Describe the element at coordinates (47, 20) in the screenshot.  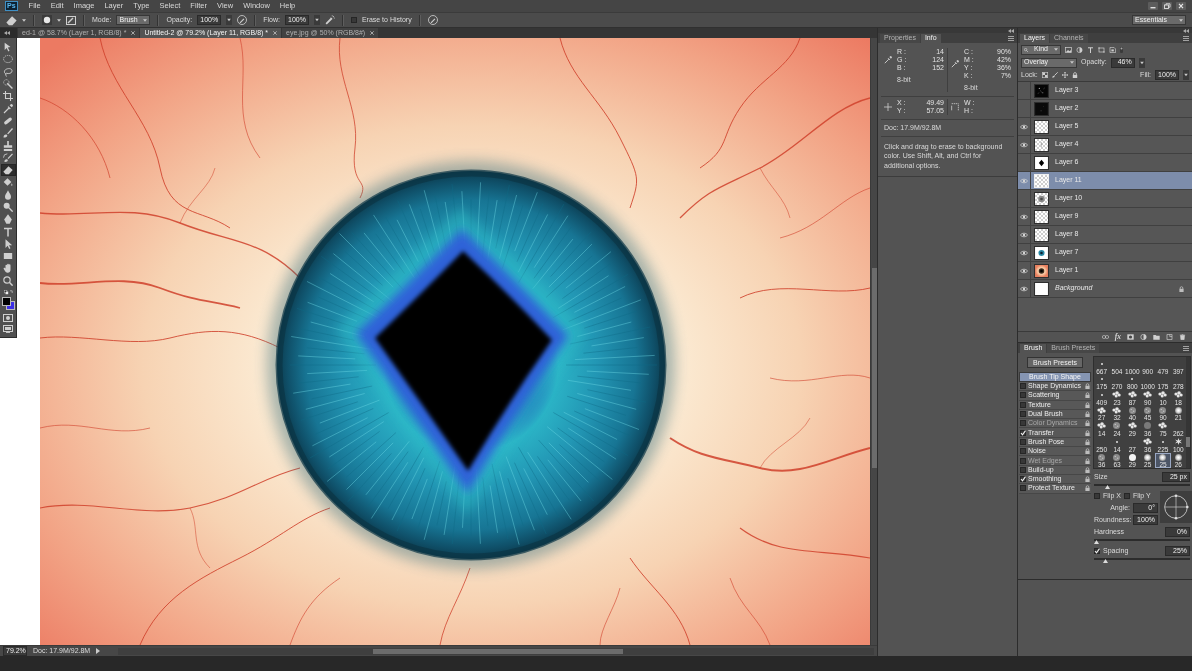
I see `brush-preview-icon` at that location.